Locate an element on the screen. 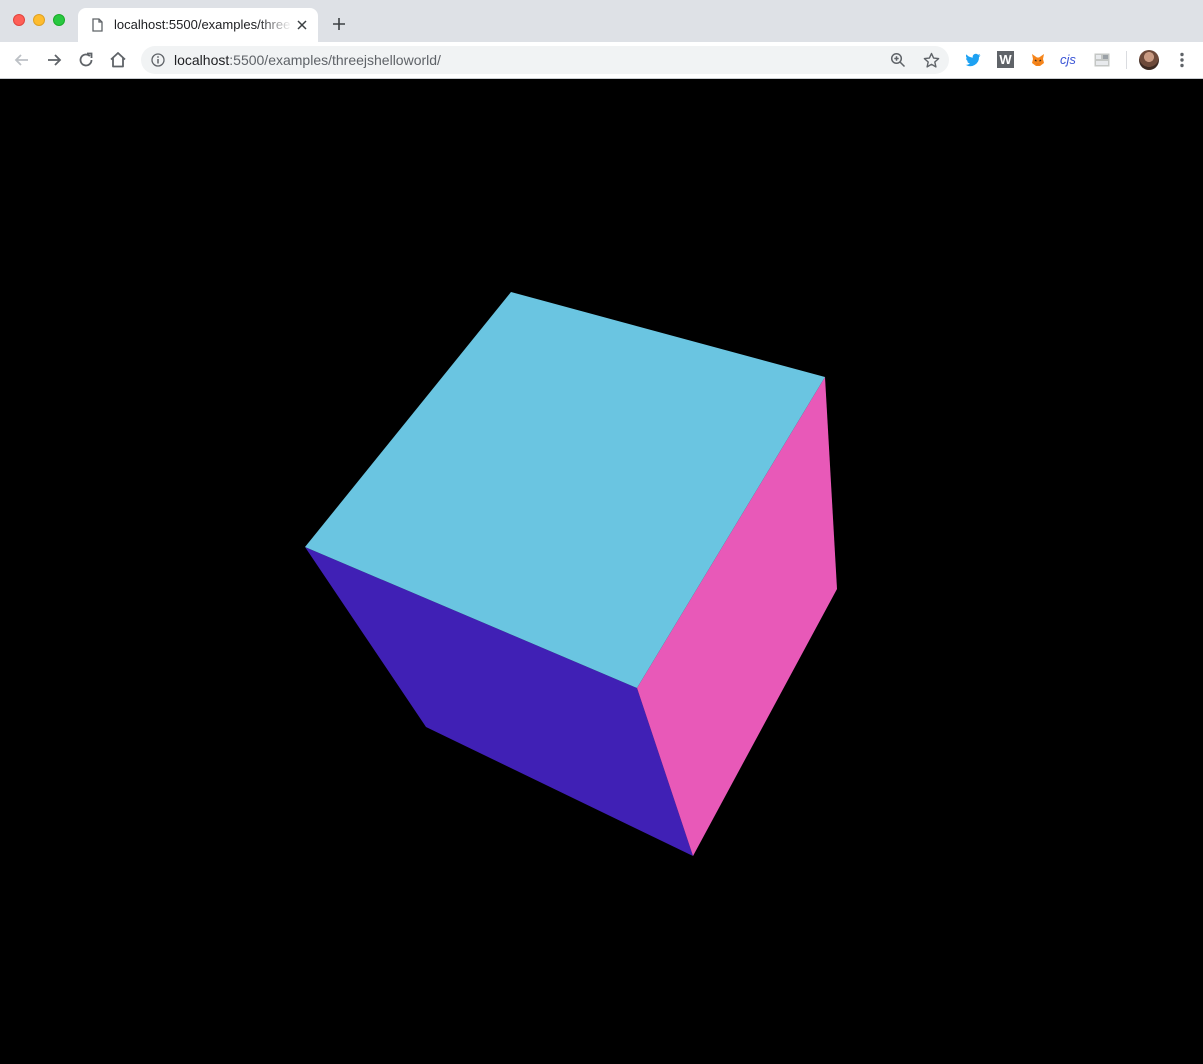  close-window-button is located at coordinates (19, 20).